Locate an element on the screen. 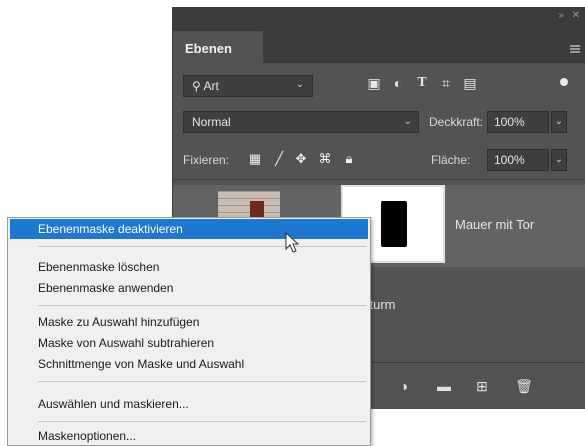 This screenshot has height=446, width=585. fill-value: 100% is located at coordinates (509, 160).